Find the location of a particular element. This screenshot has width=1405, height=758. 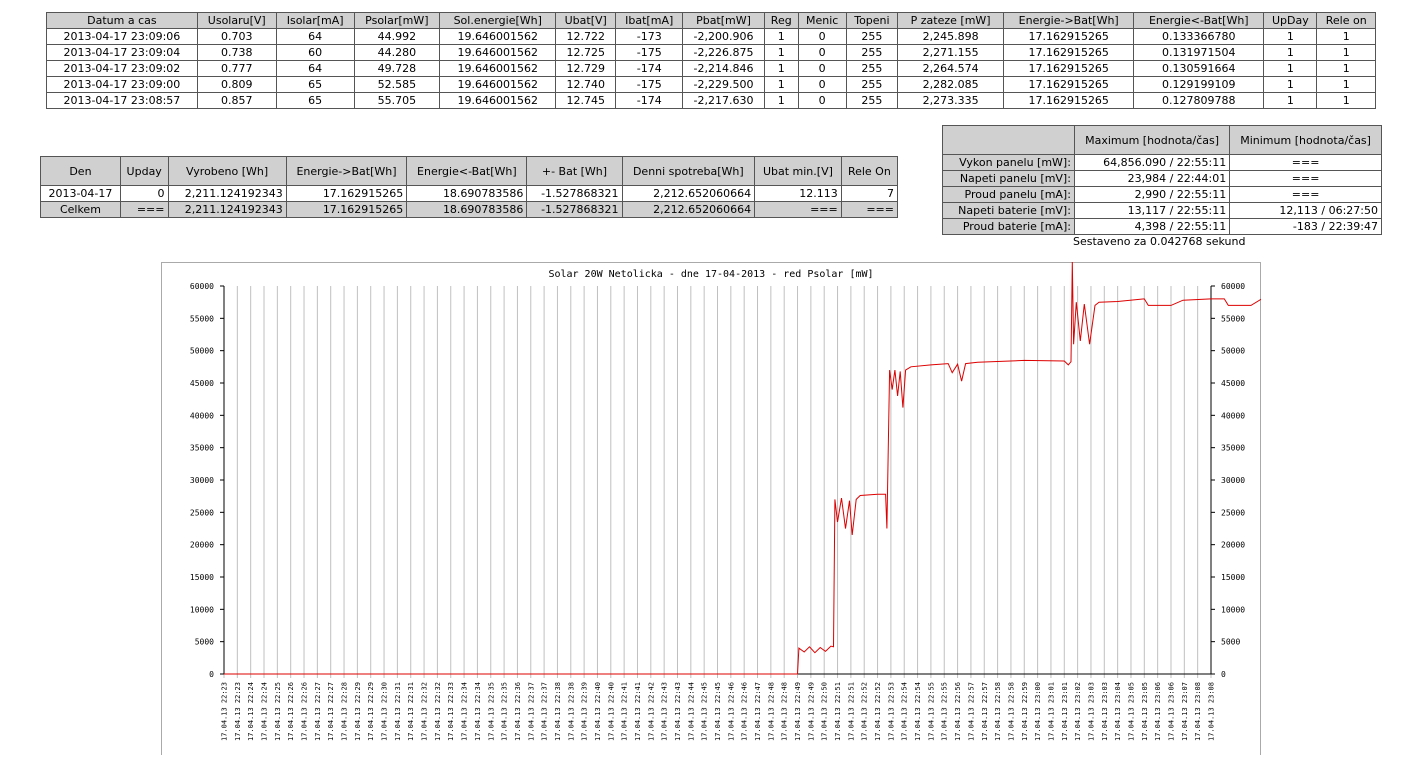

y-tick-label: 55000 is located at coordinates (202, 318).